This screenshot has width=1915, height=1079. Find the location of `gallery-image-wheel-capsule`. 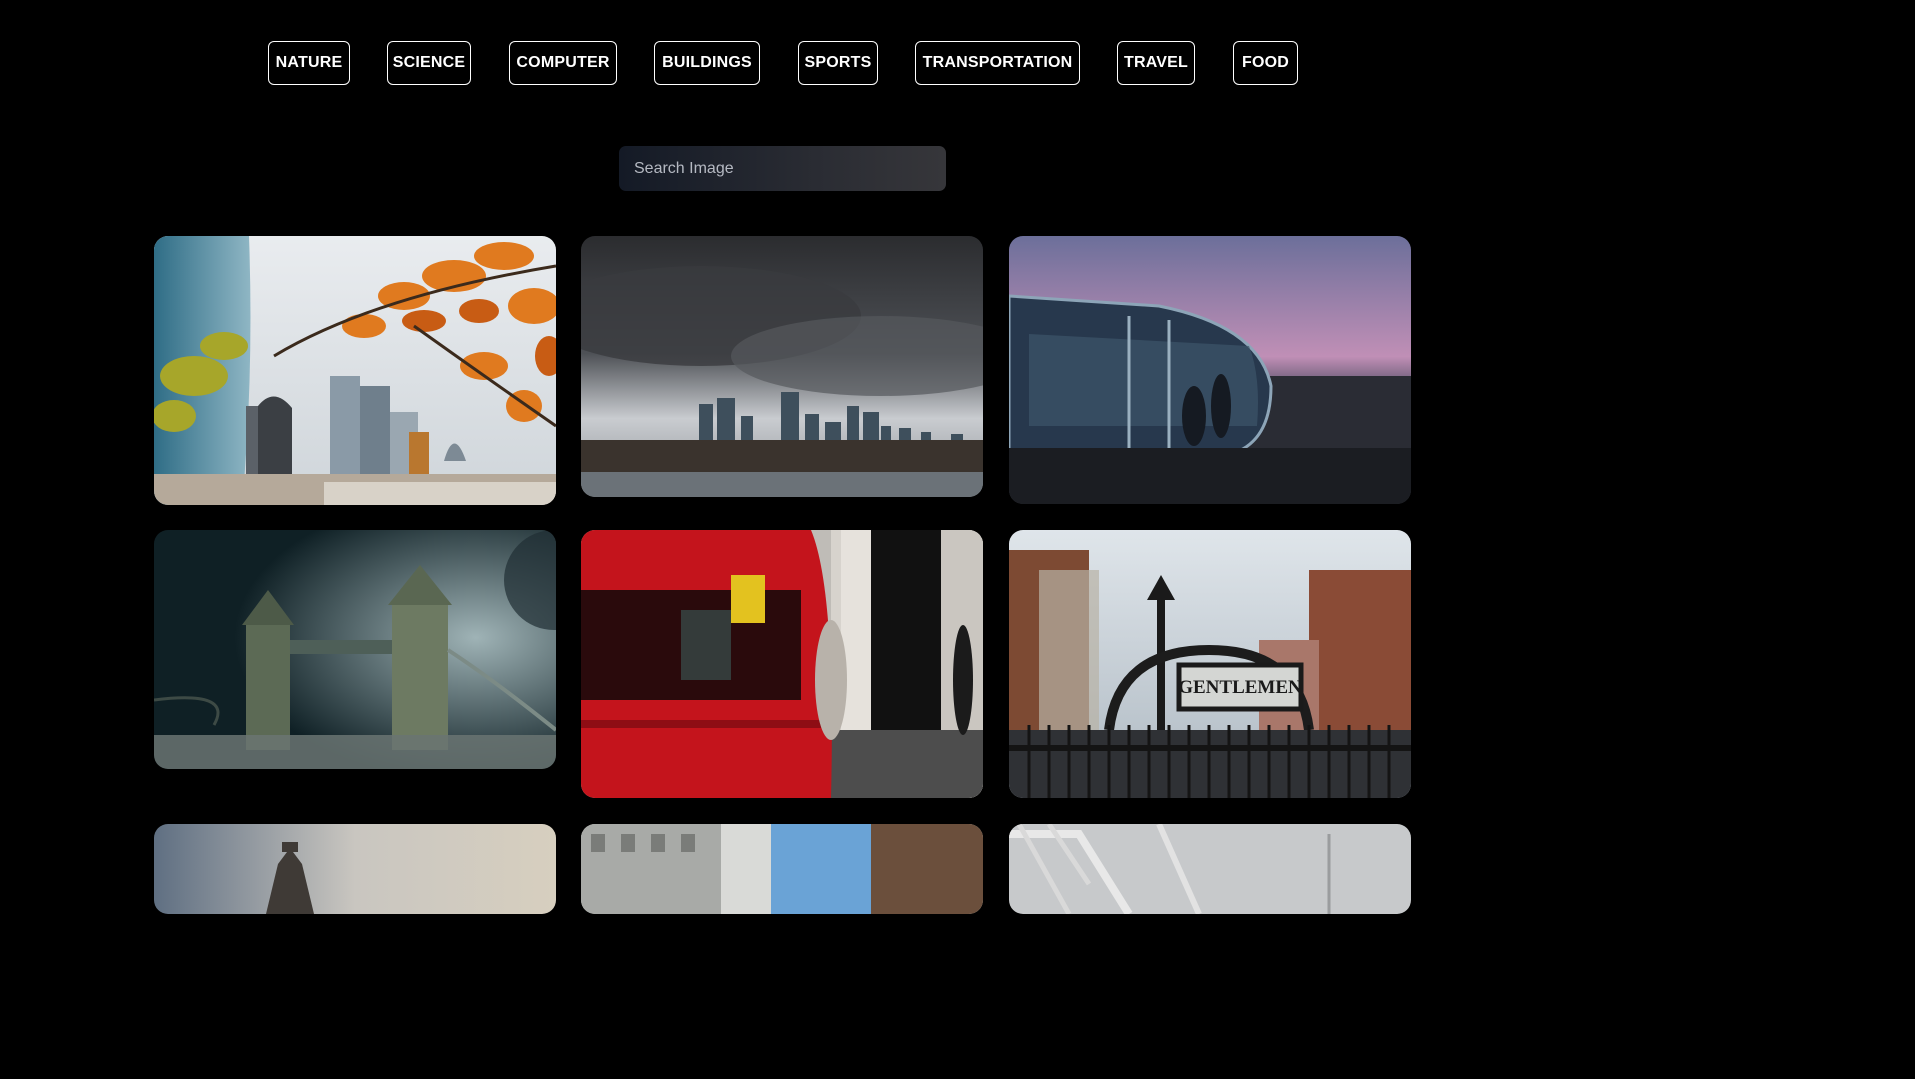

gallery-image-wheel-capsule is located at coordinates (1210, 370).